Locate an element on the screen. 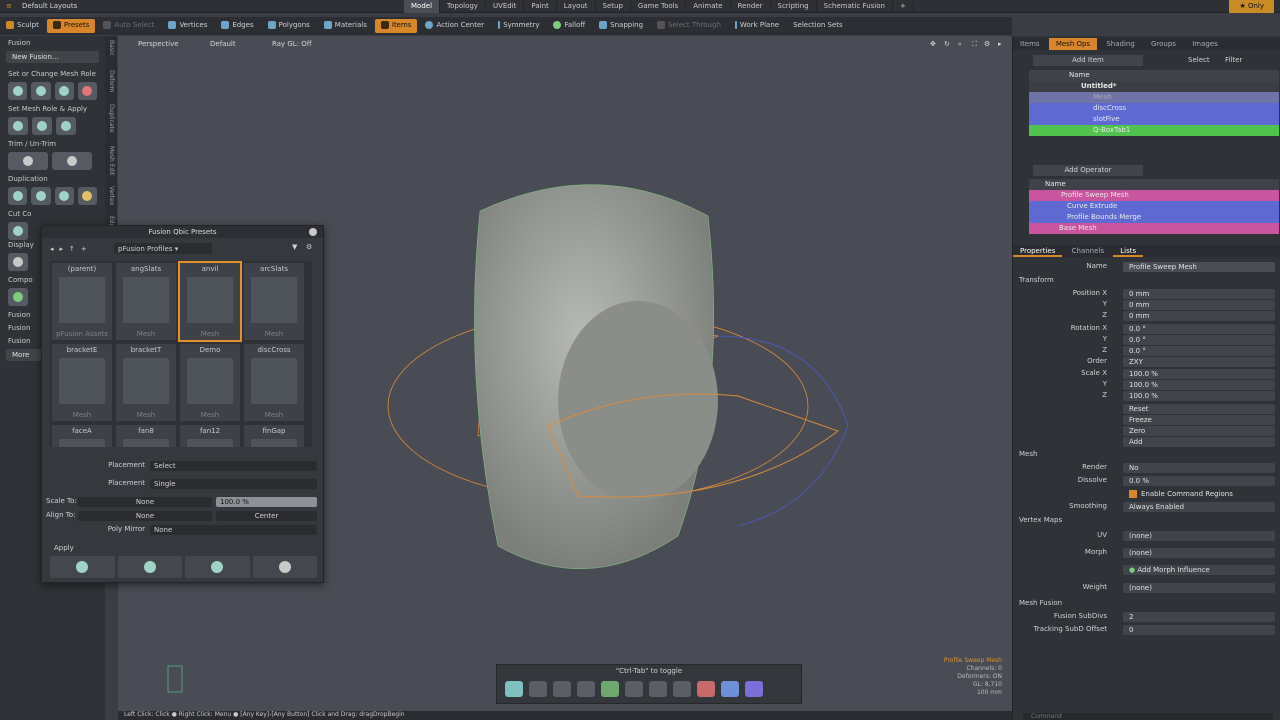 This screenshot has height=720, width=1280. viewport-settings-icon: ⚙ is located at coordinates (987, 44).